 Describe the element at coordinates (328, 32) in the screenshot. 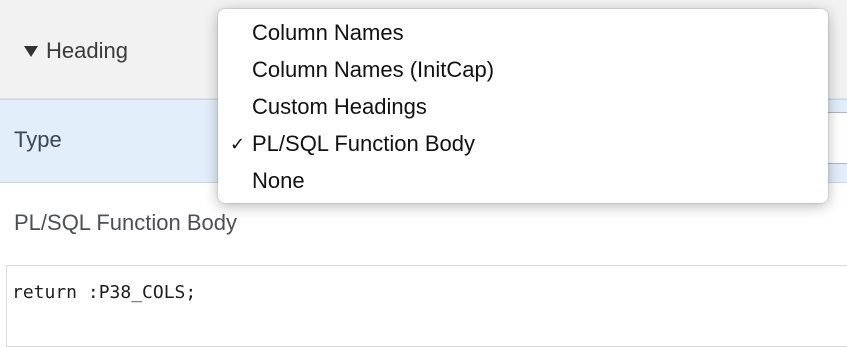

I see `menu-item-label: Column Names` at that location.